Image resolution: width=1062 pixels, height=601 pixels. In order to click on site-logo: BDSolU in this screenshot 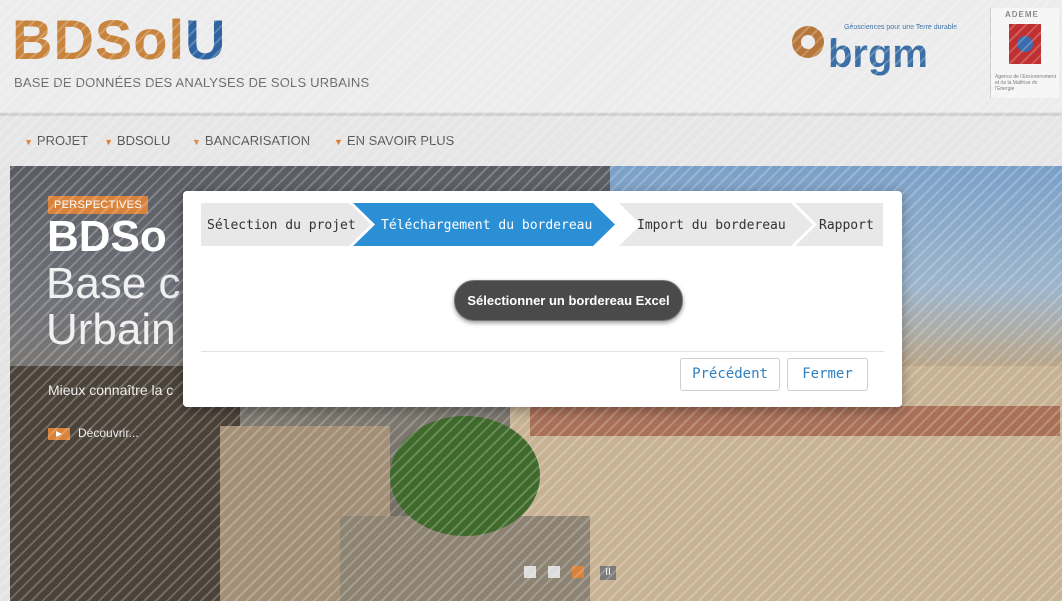, I will do `click(119, 40)`.